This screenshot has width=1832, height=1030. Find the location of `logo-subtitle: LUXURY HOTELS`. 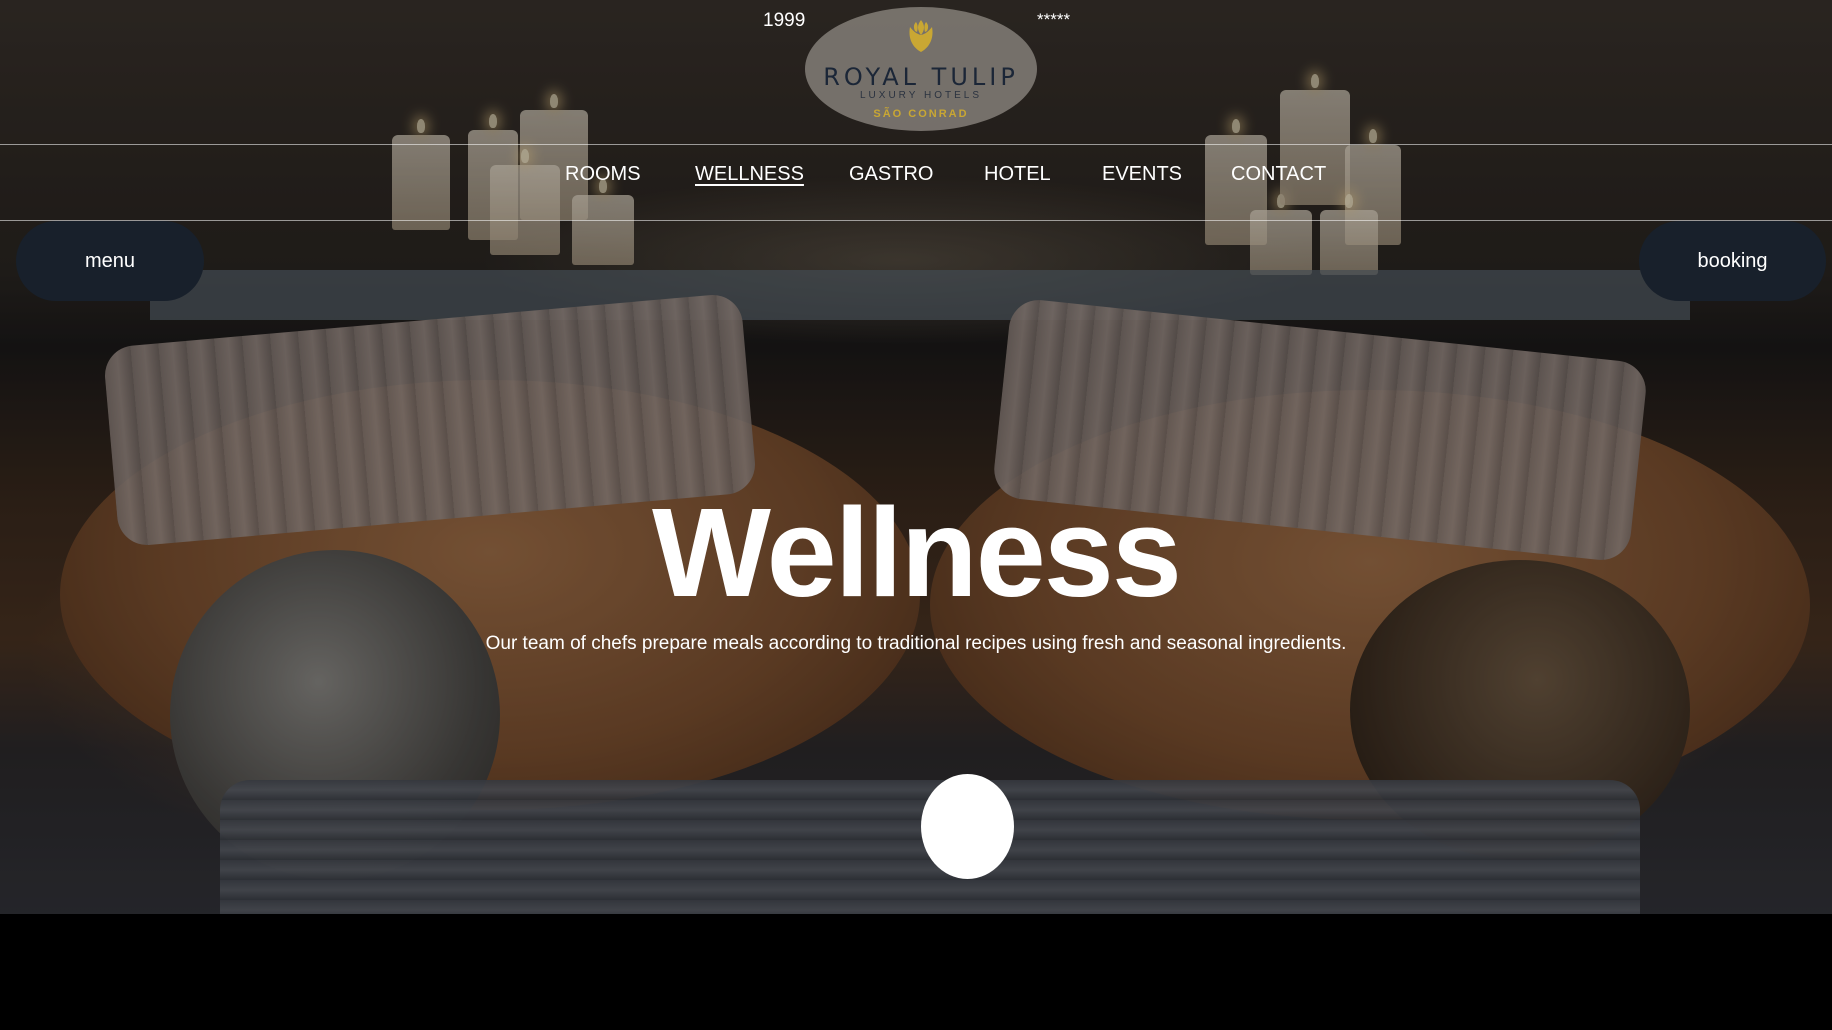

logo-subtitle: LUXURY HOTELS is located at coordinates (921, 95).